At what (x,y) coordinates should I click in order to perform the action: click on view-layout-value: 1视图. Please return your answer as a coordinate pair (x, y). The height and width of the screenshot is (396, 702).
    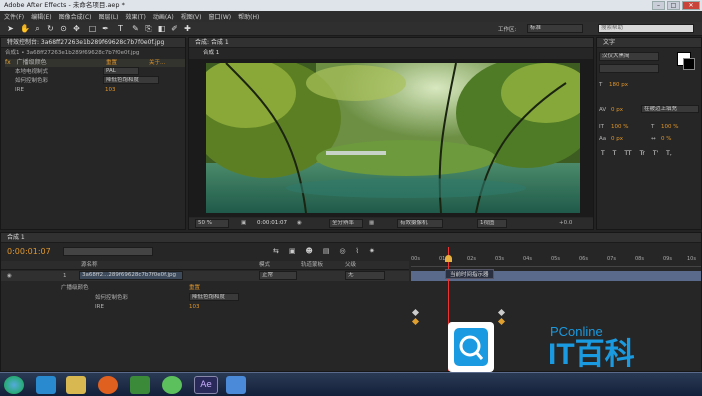
    Looking at the image, I should click on (487, 223).